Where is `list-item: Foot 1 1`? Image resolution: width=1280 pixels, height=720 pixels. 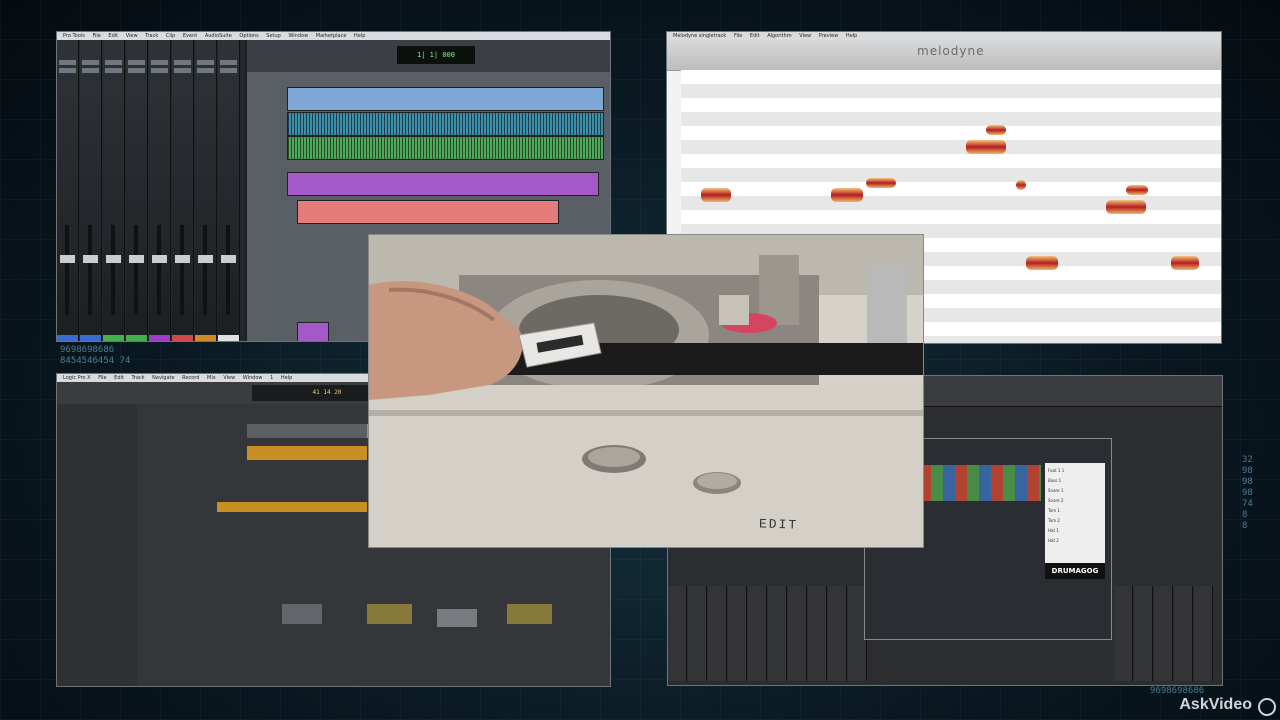
list-item: Foot 1 1 is located at coordinates (1075, 471).